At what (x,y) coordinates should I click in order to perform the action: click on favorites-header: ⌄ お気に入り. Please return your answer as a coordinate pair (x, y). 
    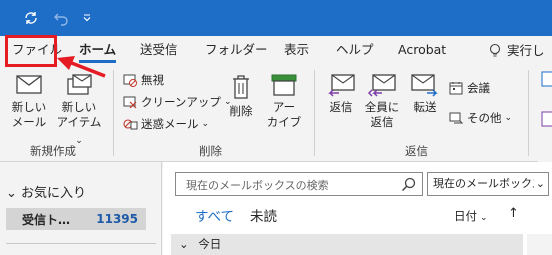
    Looking at the image, I should click on (46, 191).